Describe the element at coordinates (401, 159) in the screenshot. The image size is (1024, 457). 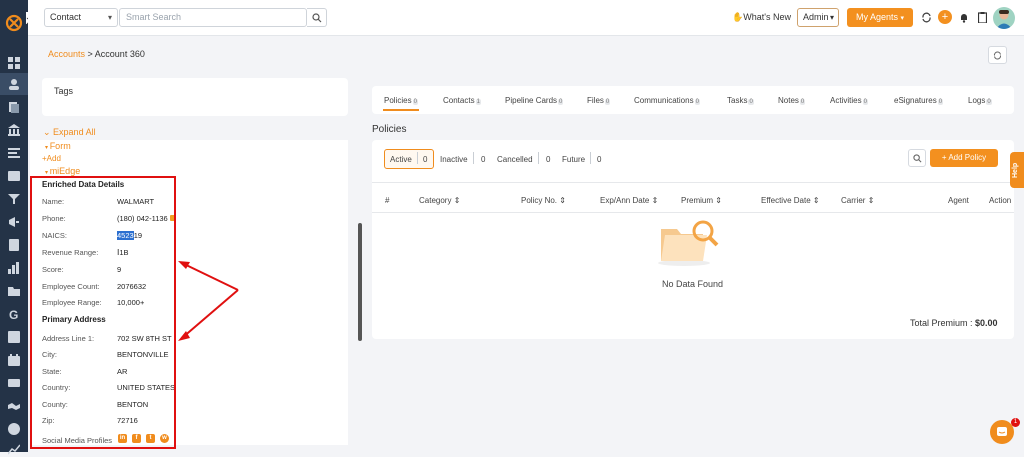
I see `filter-active: Active` at that location.